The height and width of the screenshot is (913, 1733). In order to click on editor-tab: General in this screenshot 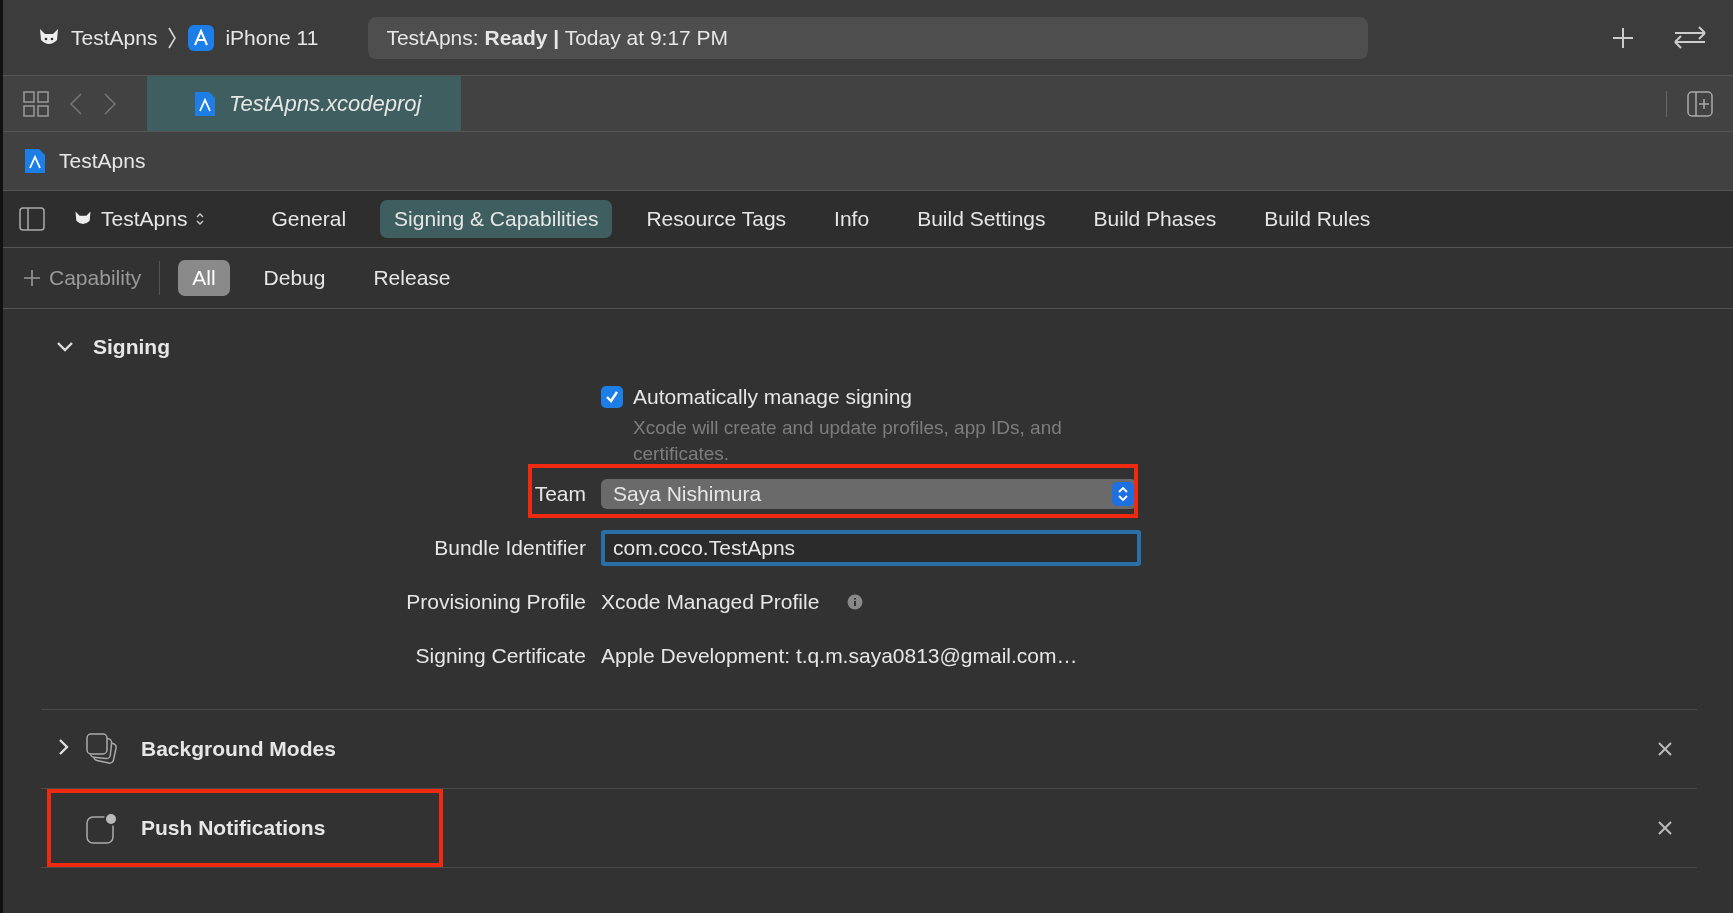, I will do `click(309, 219)`.